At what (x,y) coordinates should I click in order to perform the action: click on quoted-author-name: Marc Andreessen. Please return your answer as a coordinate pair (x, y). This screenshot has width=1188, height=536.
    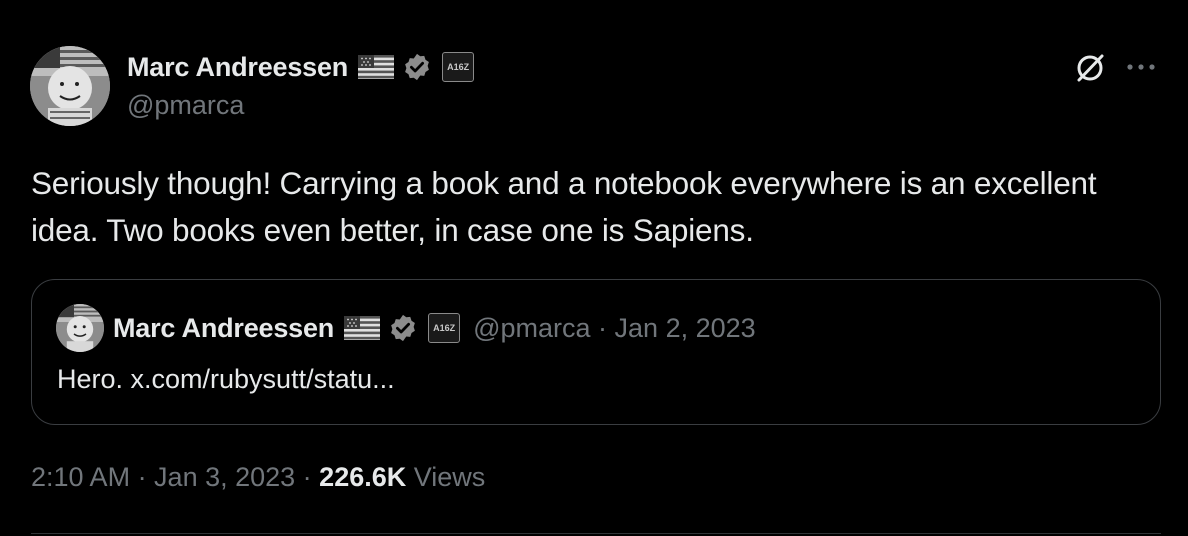
    Looking at the image, I should click on (224, 327).